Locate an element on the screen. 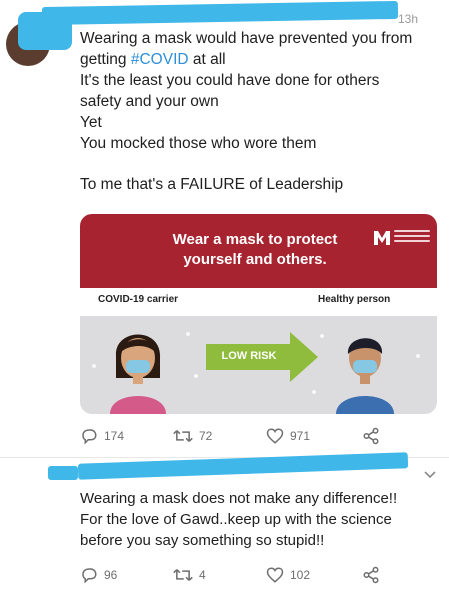  retweet-count: 4 is located at coordinates (202, 575).